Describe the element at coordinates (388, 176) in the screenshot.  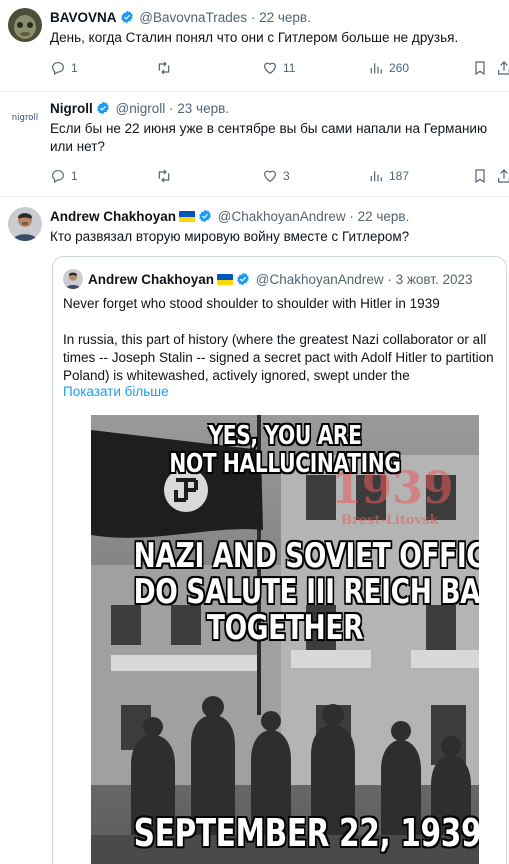
I see `views-button: 187` at that location.